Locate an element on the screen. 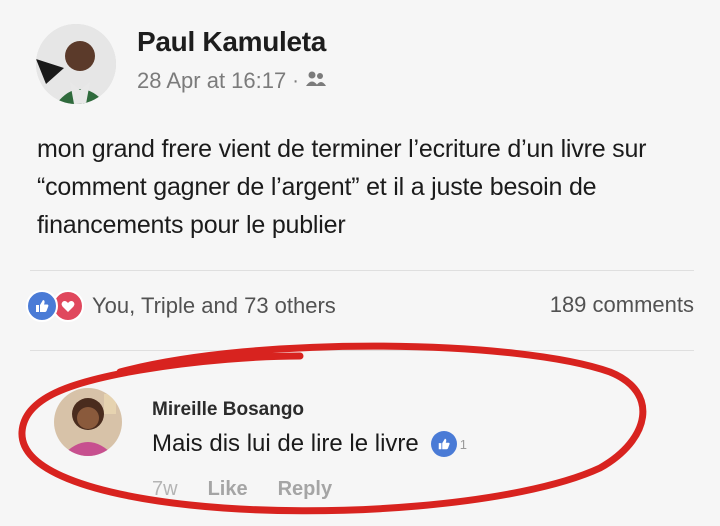 The image size is (720, 526). like-icon is located at coordinates (42, 306).